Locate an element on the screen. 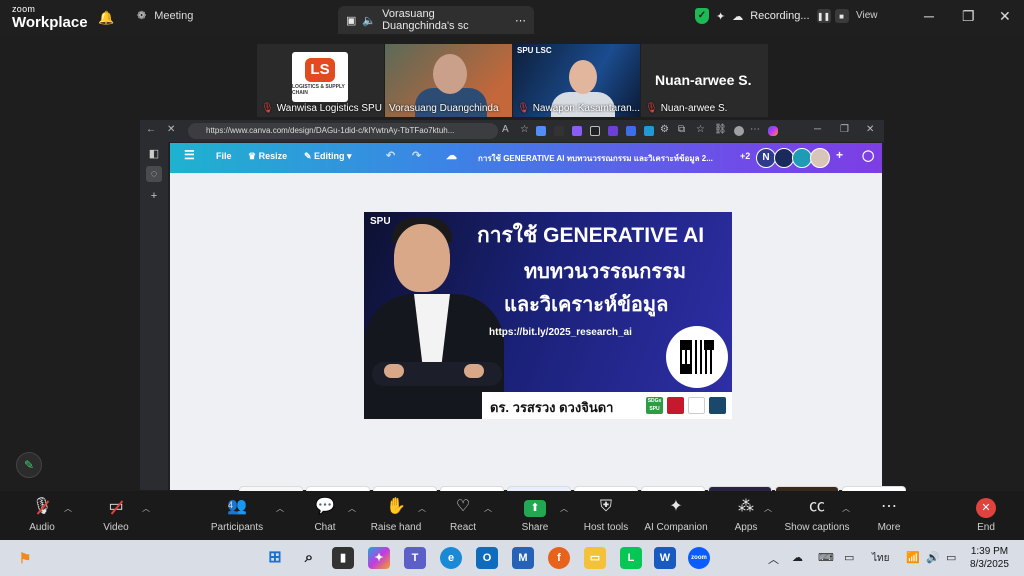 The image size is (1024, 576). volume-icon: 🔊 is located at coordinates (933, 557).